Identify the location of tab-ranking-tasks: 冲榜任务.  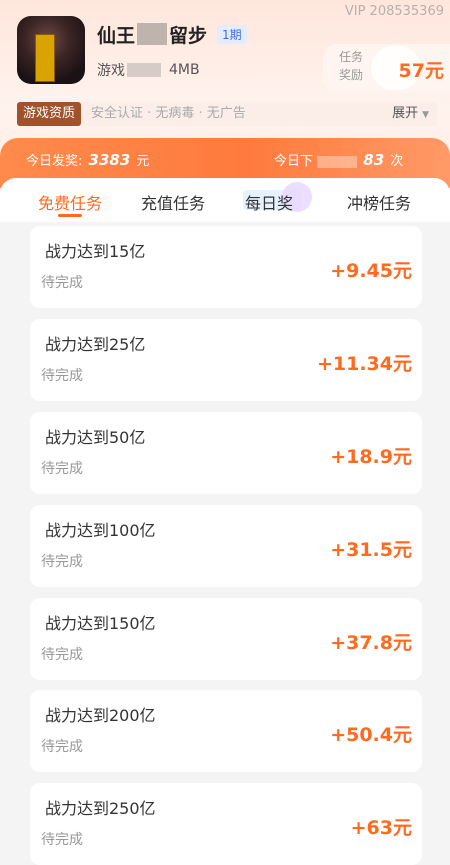
(379, 202).